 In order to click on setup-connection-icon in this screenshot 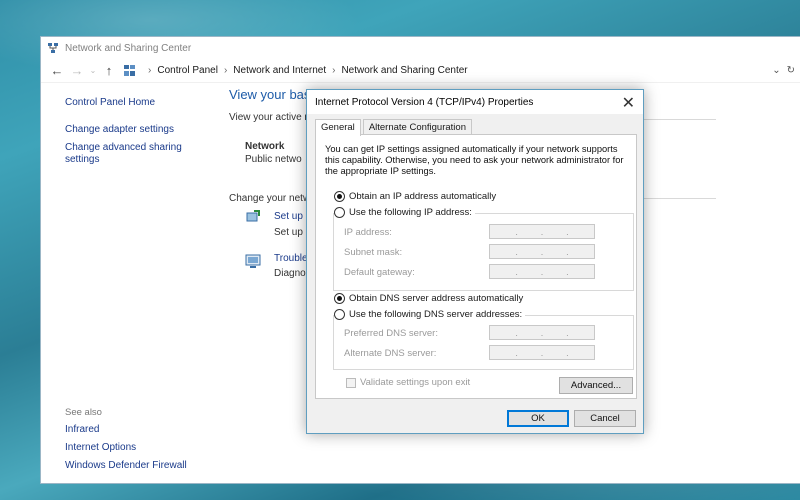, I will do `click(253, 216)`.